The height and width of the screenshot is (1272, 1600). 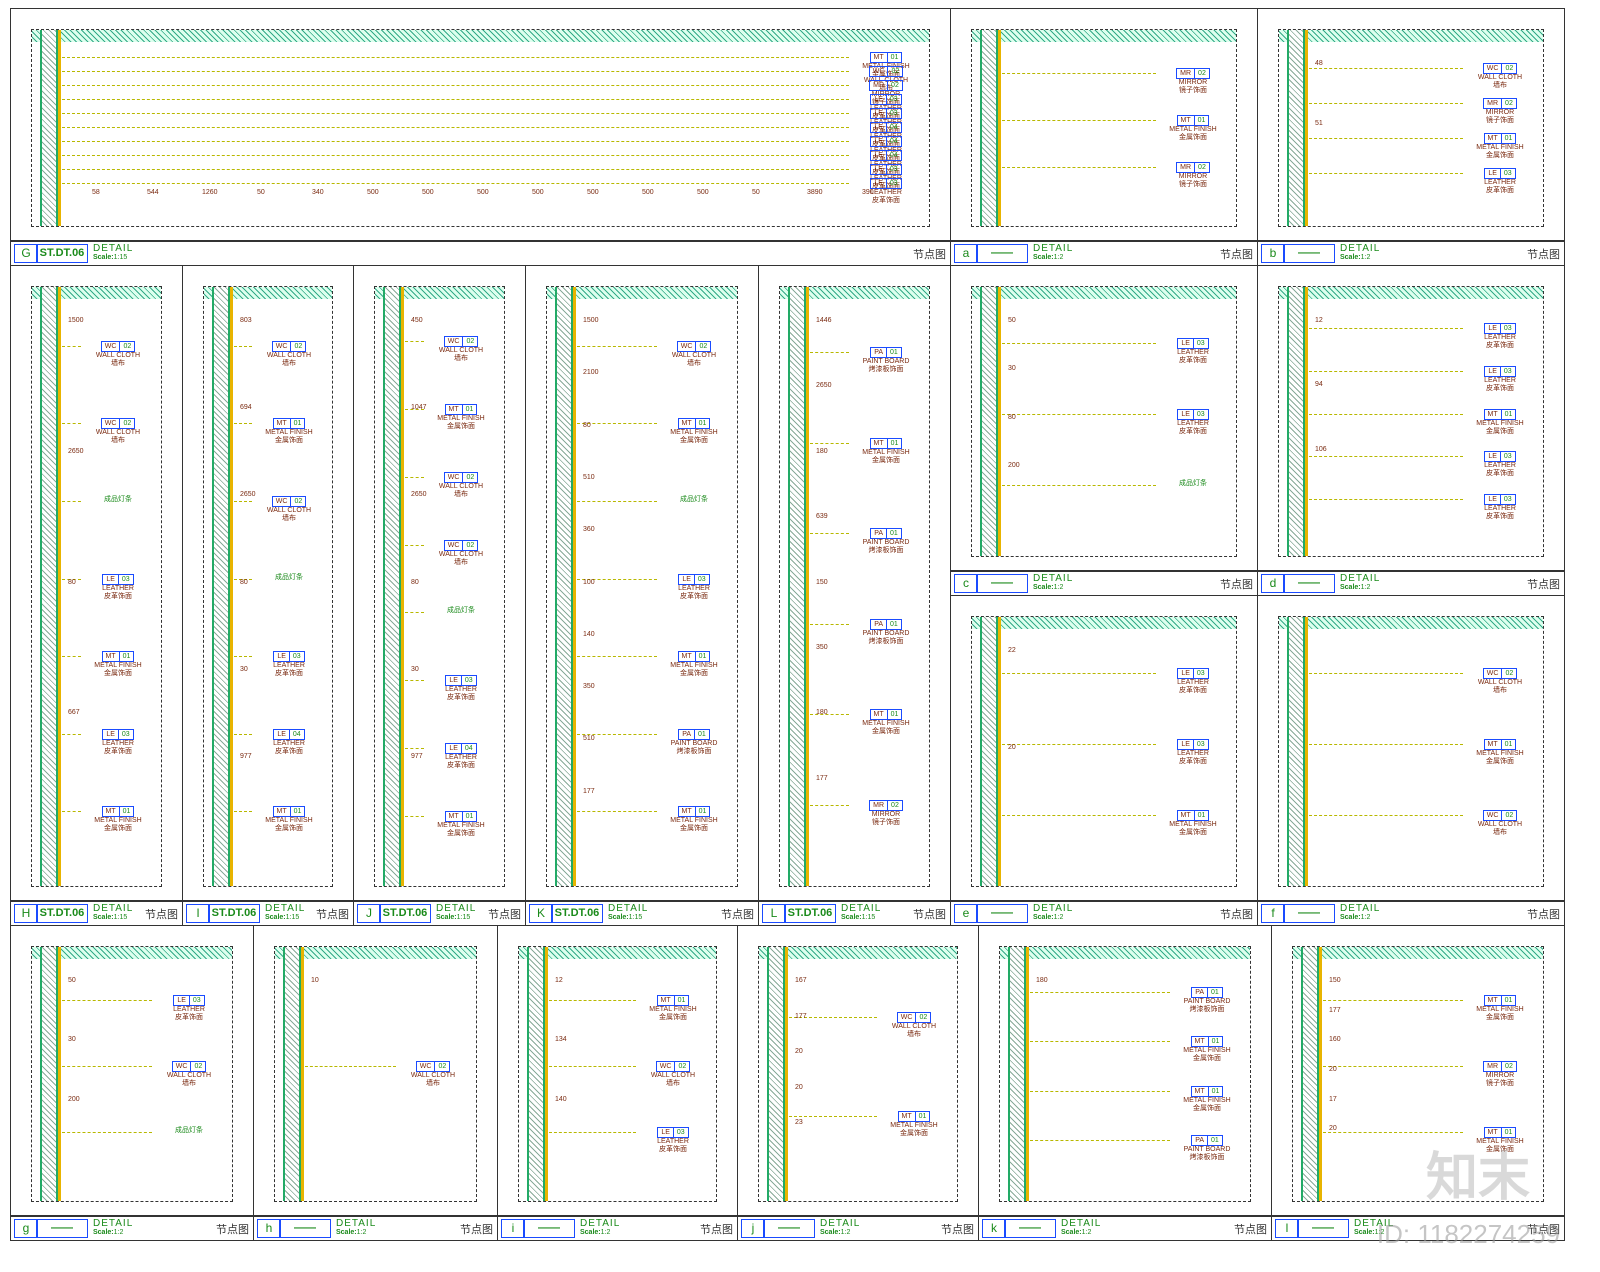 I want to click on dimension-label: 977, so click(x=417, y=756).